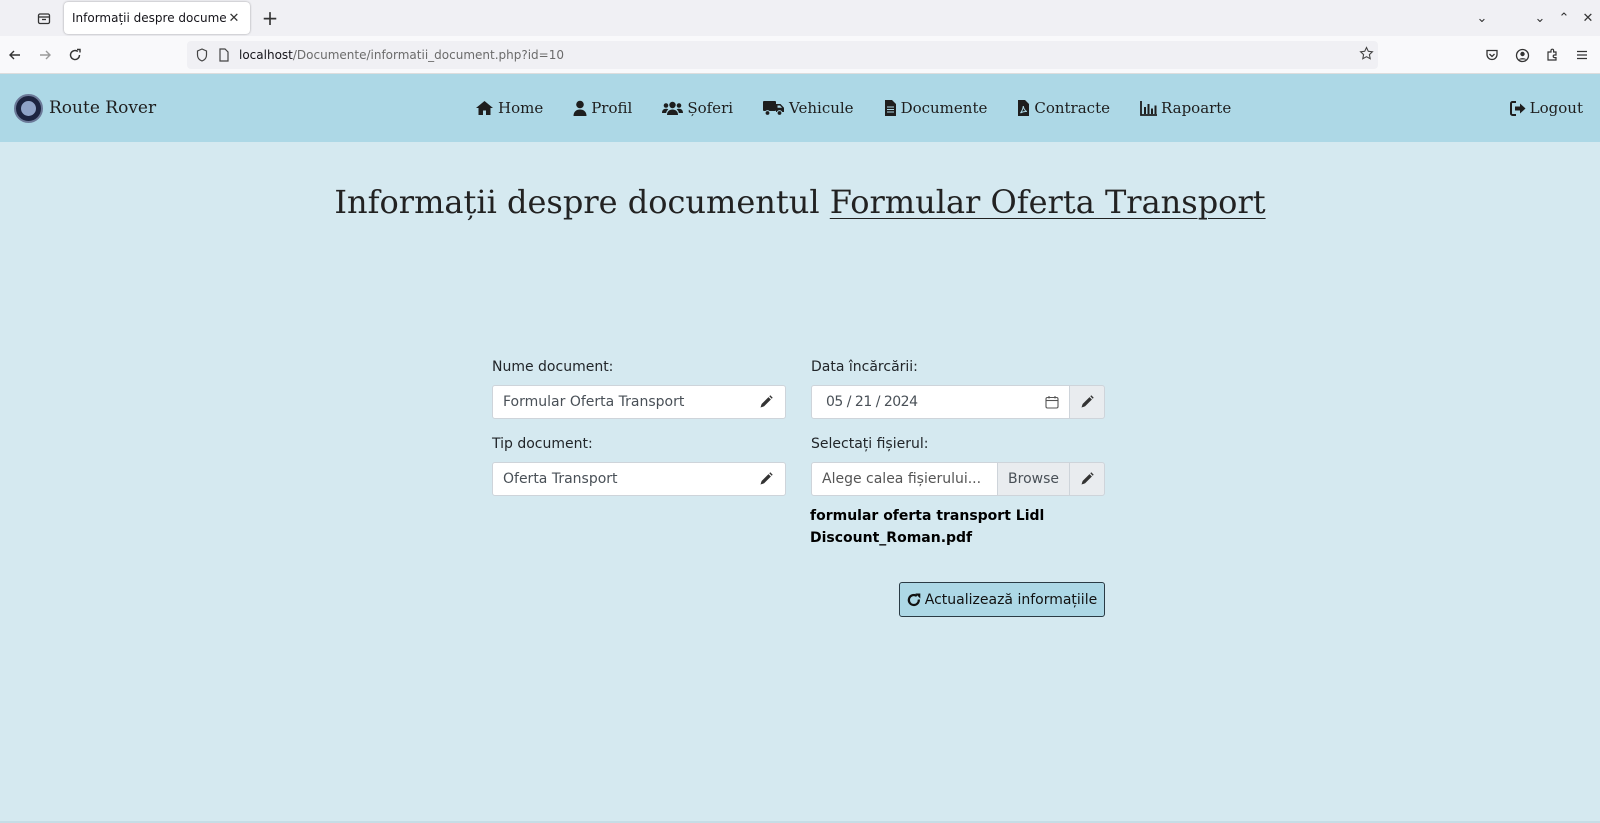 This screenshot has height=823, width=1600. What do you see at coordinates (940, 402) in the screenshot?
I see `upload-date-input: 05 / 21 / 2024` at bounding box center [940, 402].